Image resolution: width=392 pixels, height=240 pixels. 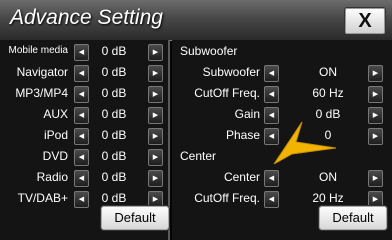 What do you see at coordinates (55, 156) in the screenshot?
I see `volume-row-label: DVD` at bounding box center [55, 156].